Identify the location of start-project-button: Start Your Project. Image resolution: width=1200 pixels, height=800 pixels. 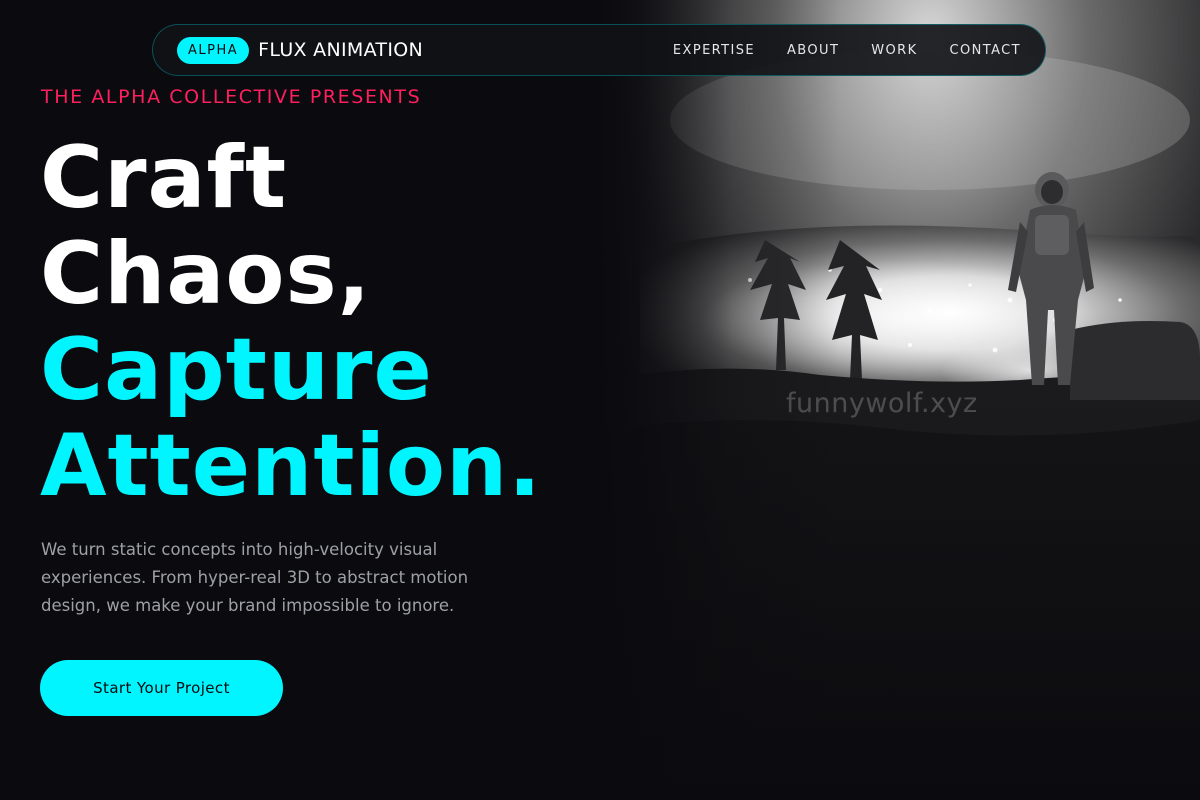
(161, 688).